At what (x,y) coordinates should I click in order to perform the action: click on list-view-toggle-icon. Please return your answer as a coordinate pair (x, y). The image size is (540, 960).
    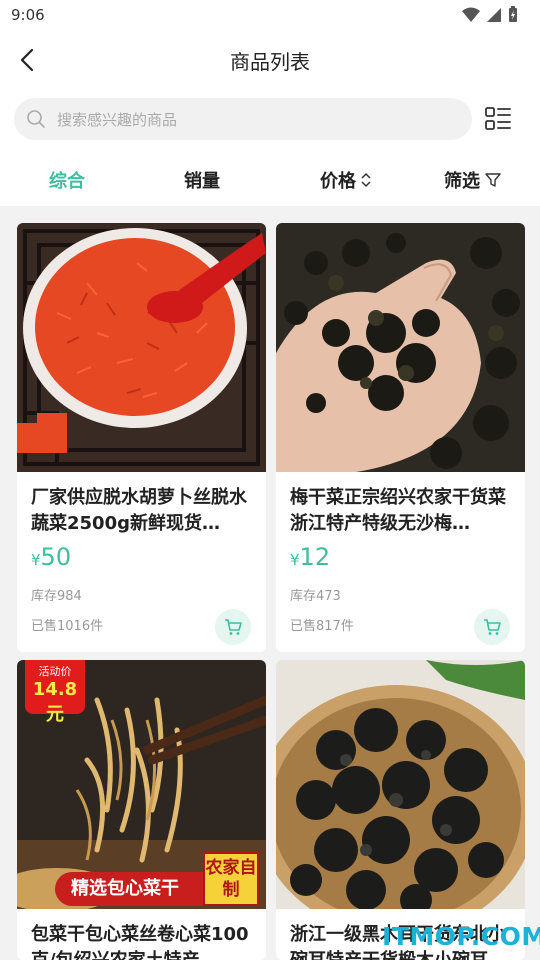
    Looking at the image, I should click on (498, 119).